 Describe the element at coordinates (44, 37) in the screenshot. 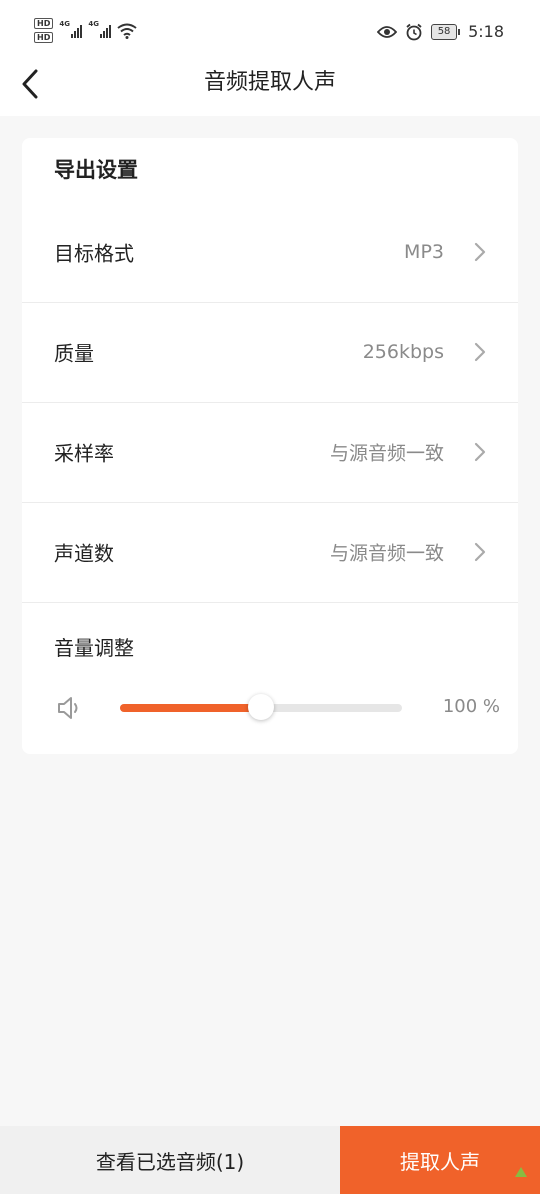

I see `hd-badge-2: HD` at that location.